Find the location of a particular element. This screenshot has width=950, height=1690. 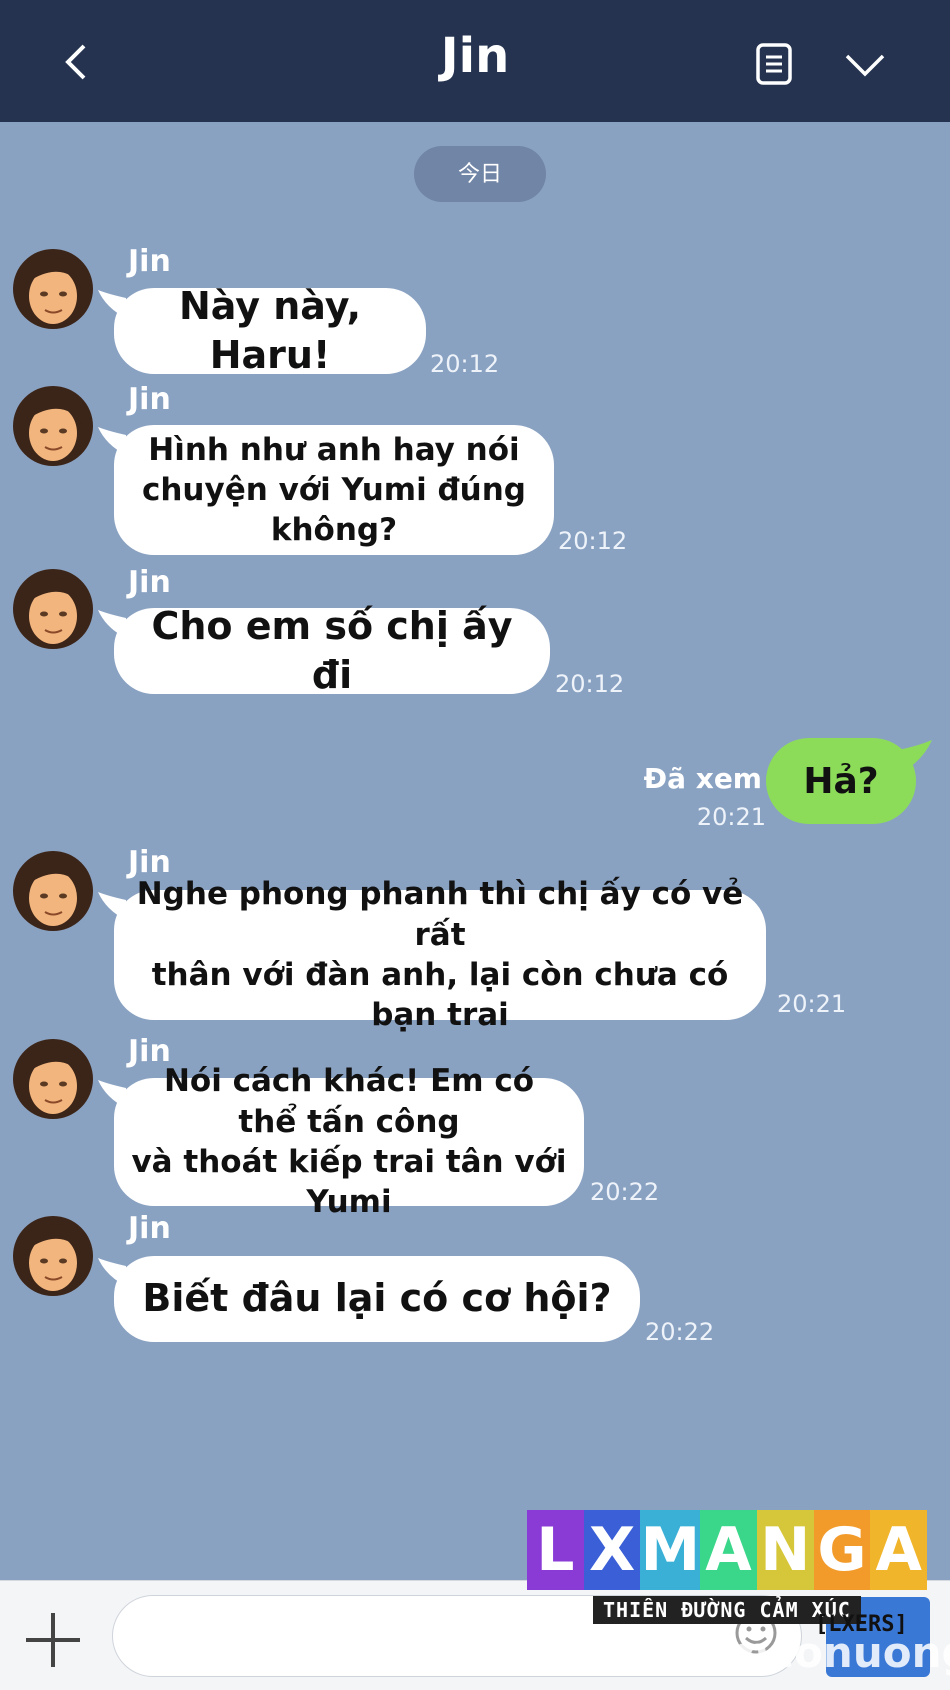

received-message-bubble: Cho em số chị ấy đi is located at coordinates (332, 650).